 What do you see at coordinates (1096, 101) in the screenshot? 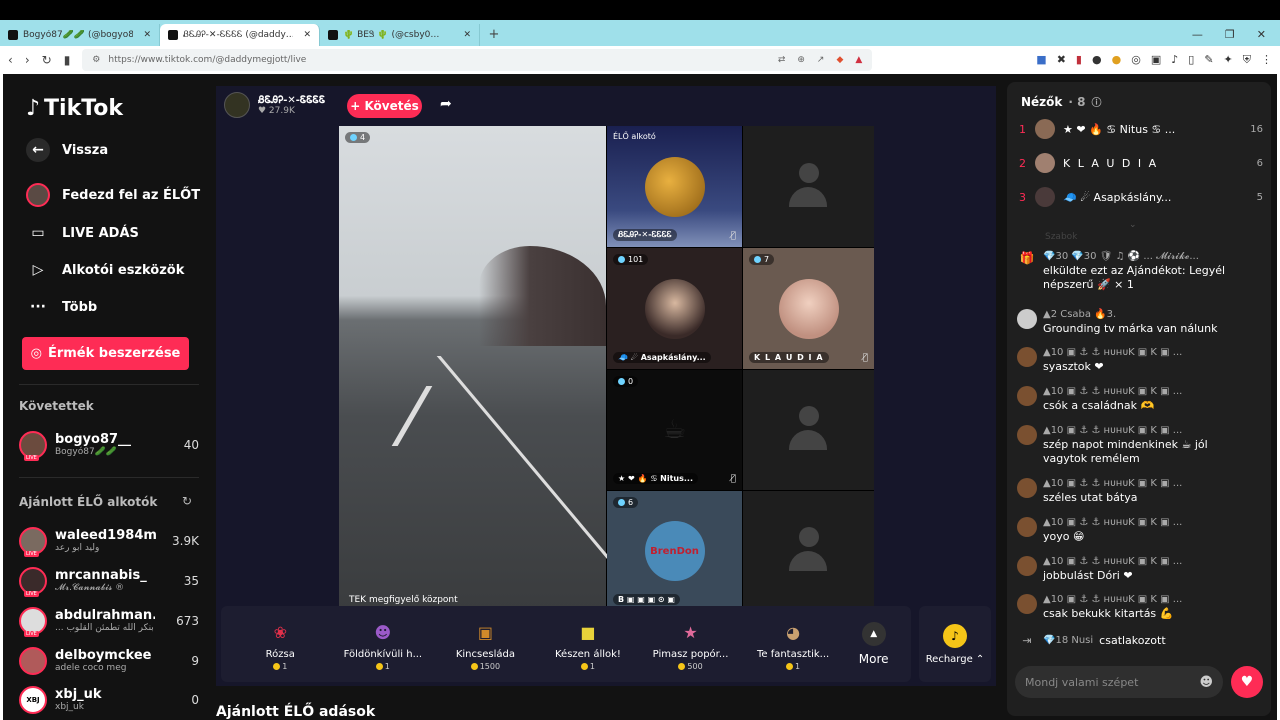
I see `info-icon: ⓘ` at bounding box center [1096, 101].